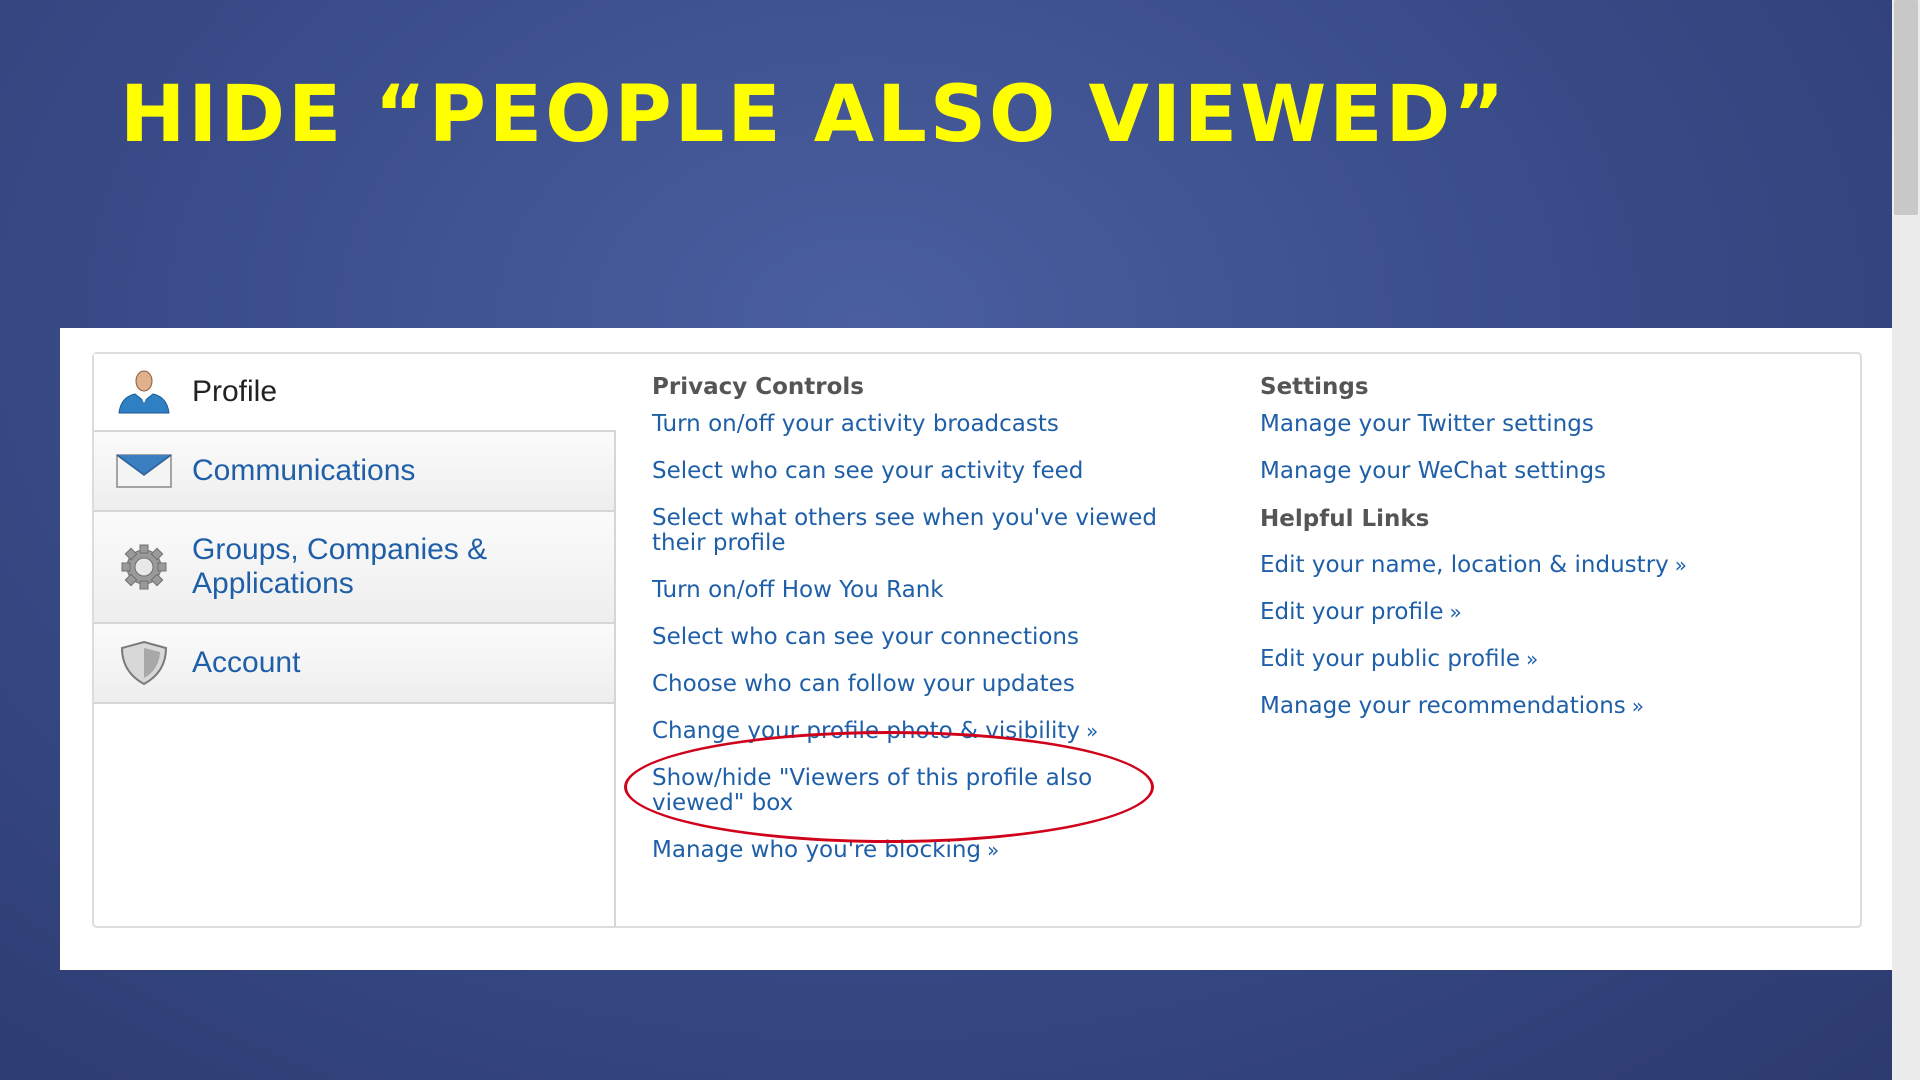 The image size is (1920, 1080). I want to click on link-connections: Select who can see your connections, so click(865, 637).